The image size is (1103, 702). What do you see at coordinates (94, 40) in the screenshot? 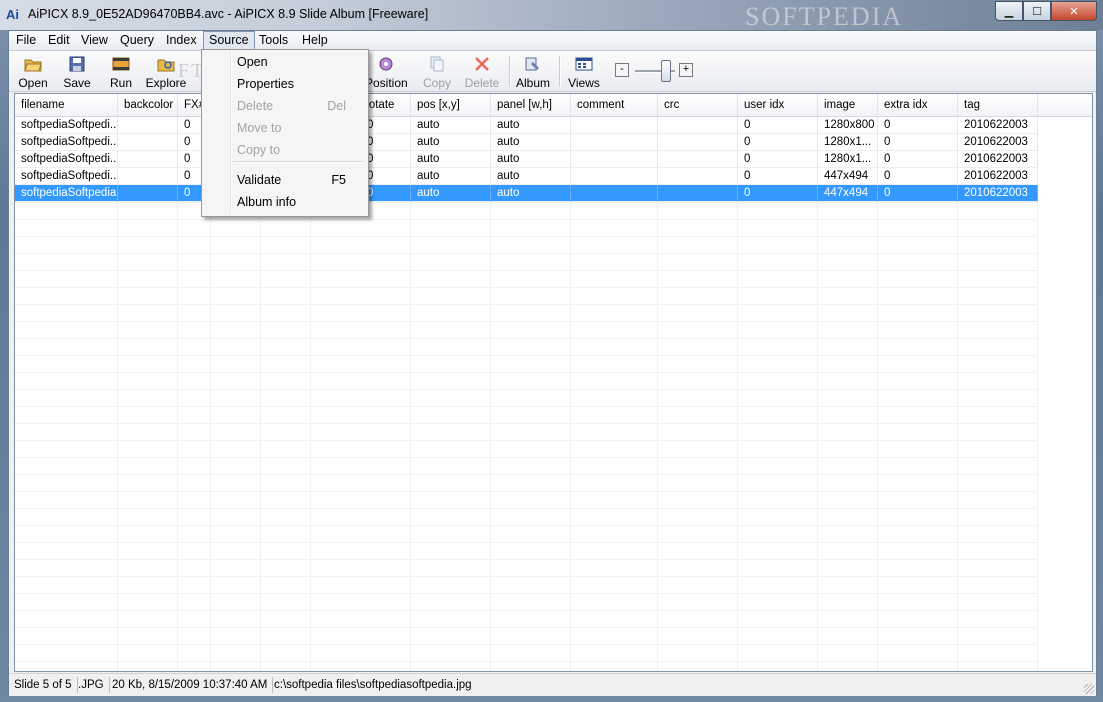
I see `menu-view: View` at bounding box center [94, 40].